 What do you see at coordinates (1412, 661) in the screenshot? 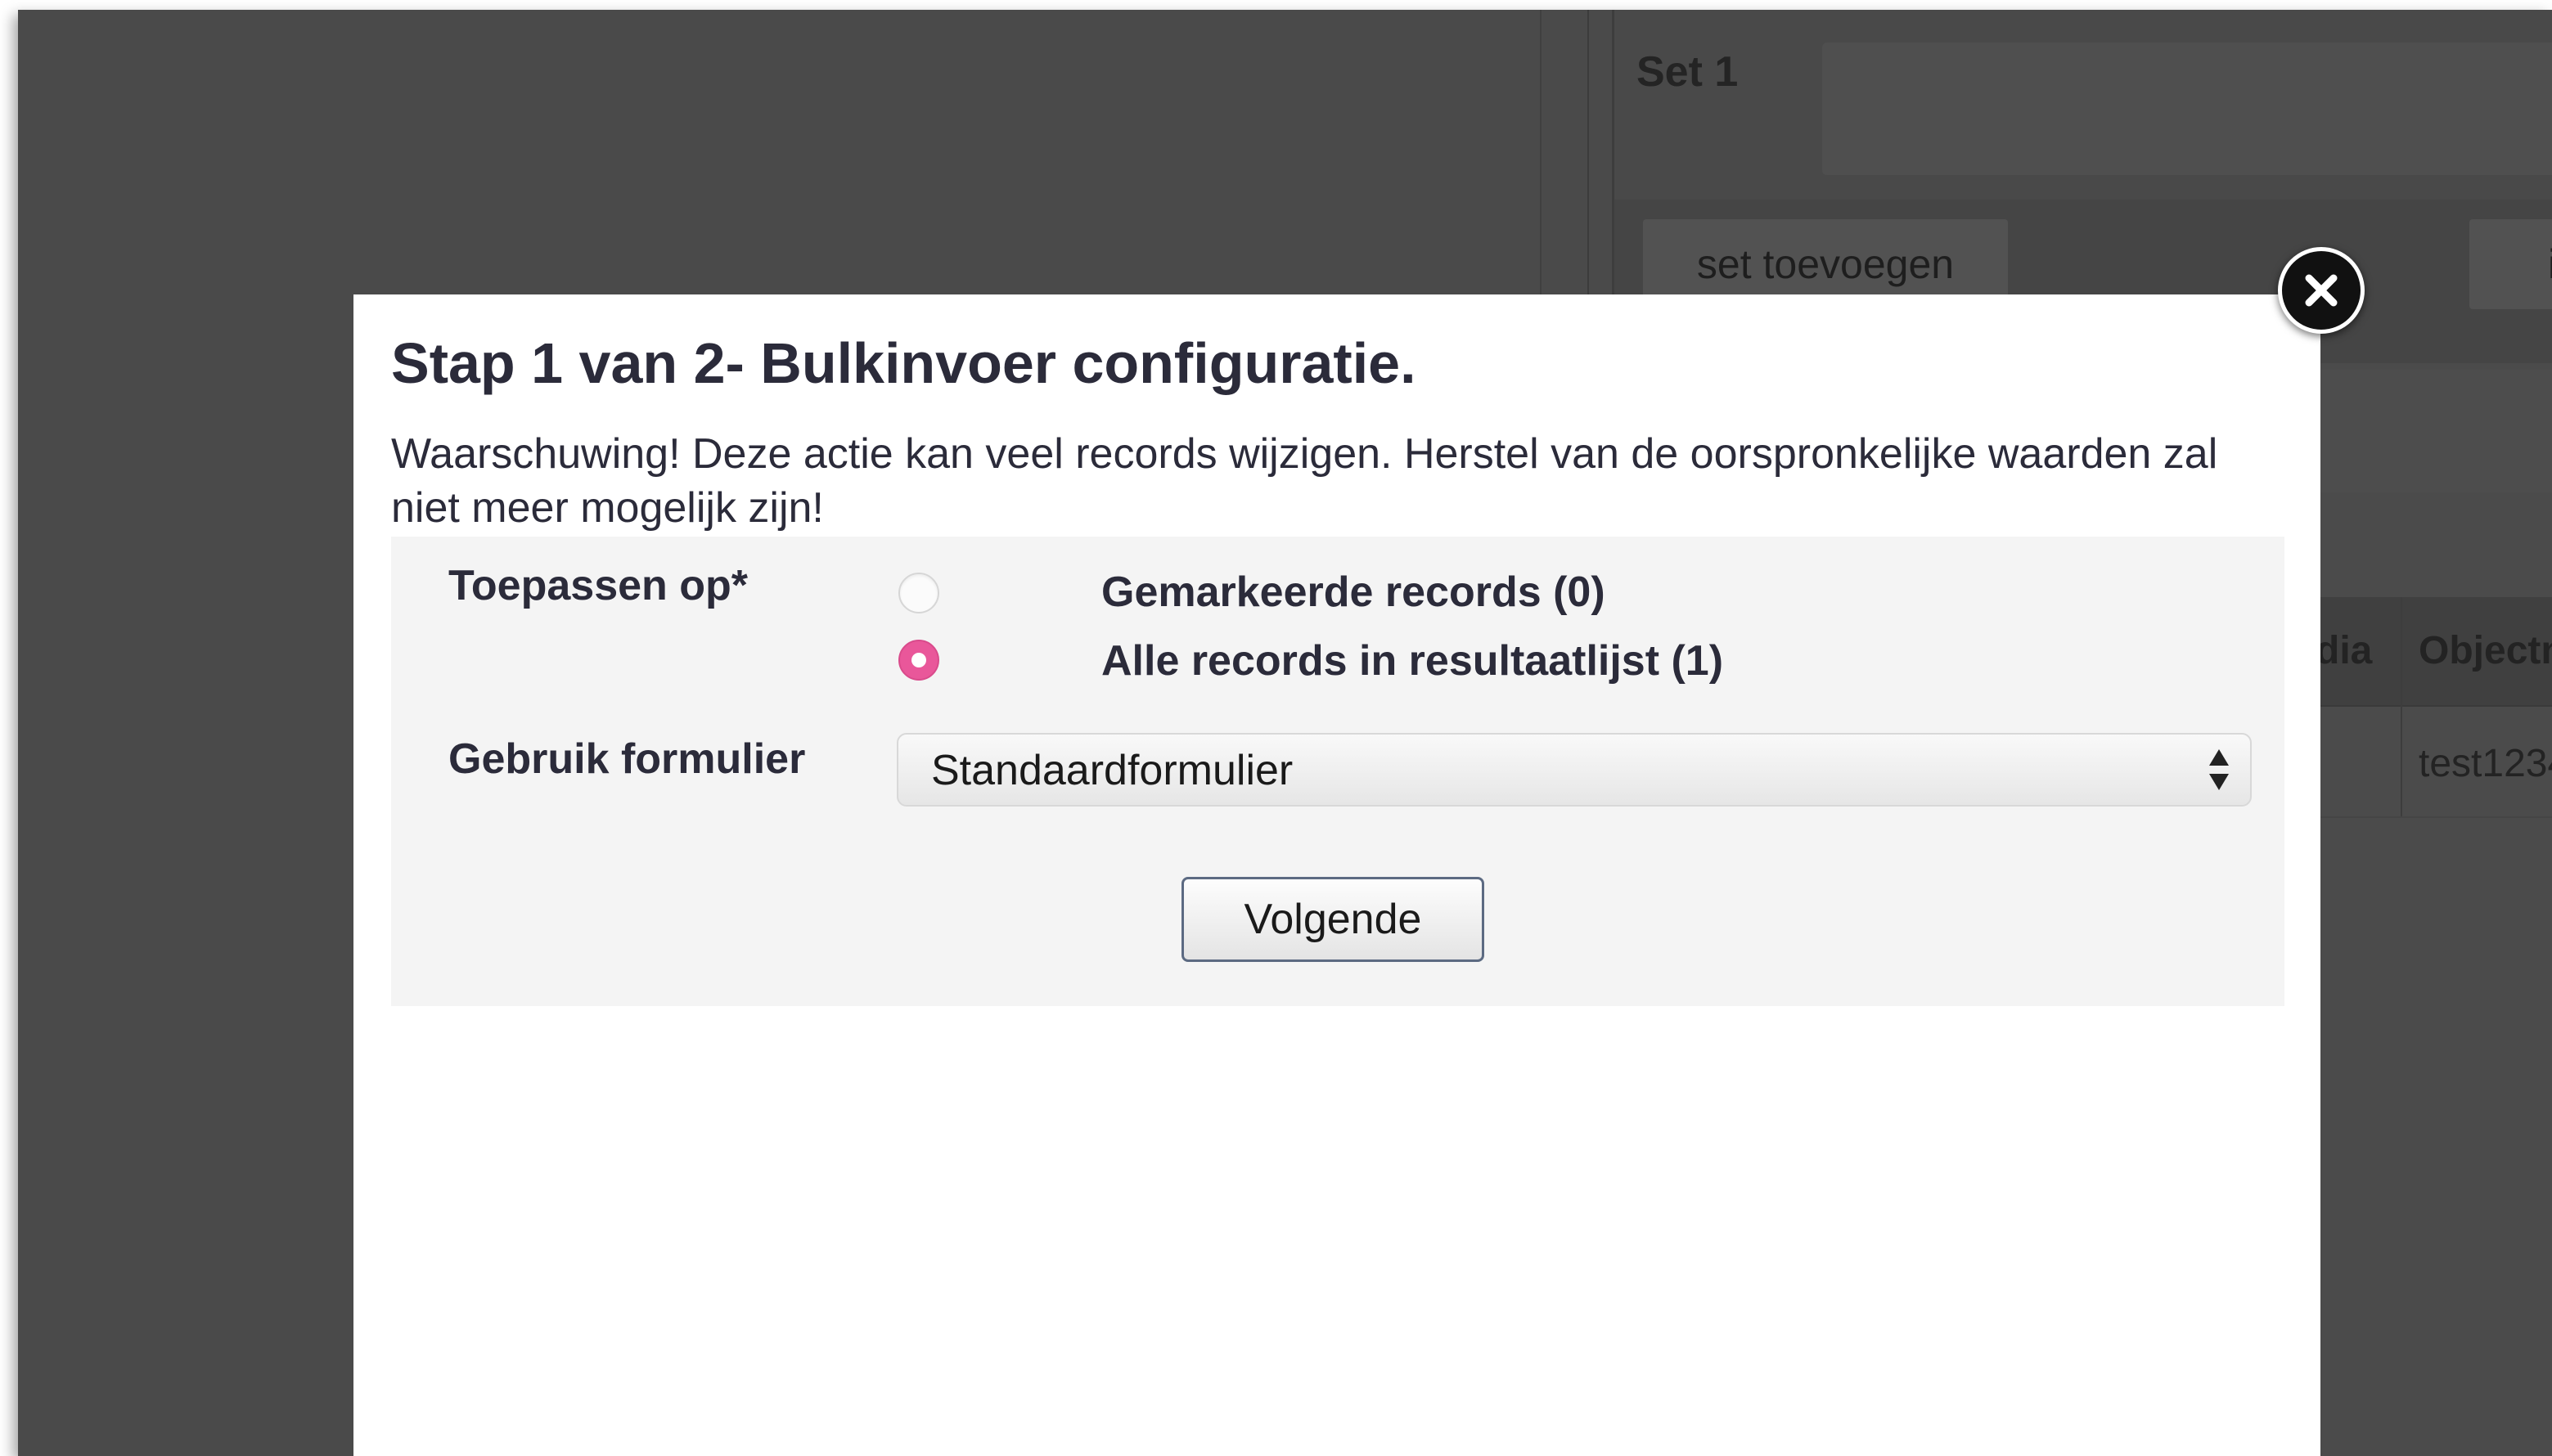
I see `radio-all-records-label: Alle records in resultaatlijst (1)` at bounding box center [1412, 661].